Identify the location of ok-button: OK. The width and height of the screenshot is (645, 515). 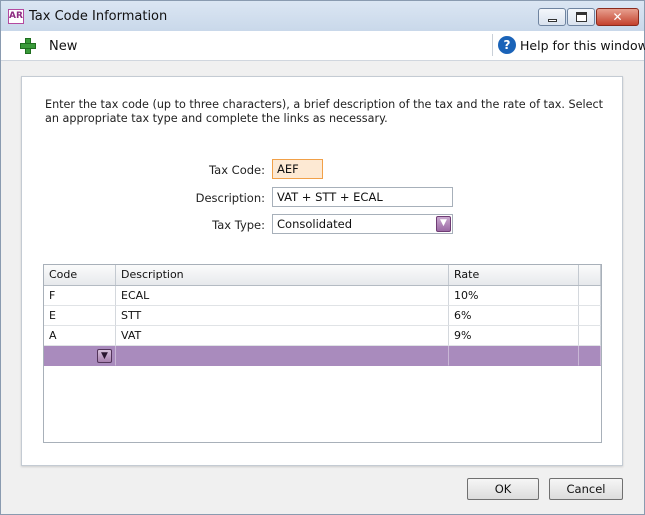
(503, 489).